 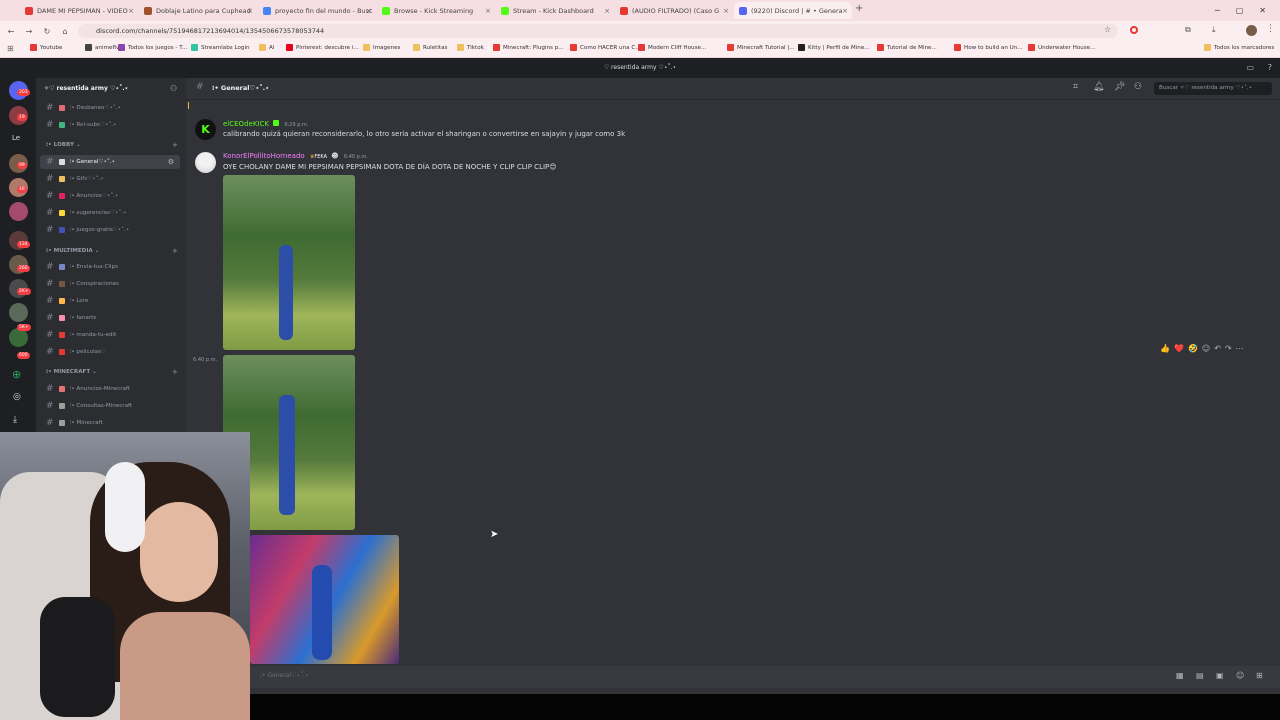 What do you see at coordinates (11, 31) in the screenshot?
I see `back-icon: ←` at bounding box center [11, 31].